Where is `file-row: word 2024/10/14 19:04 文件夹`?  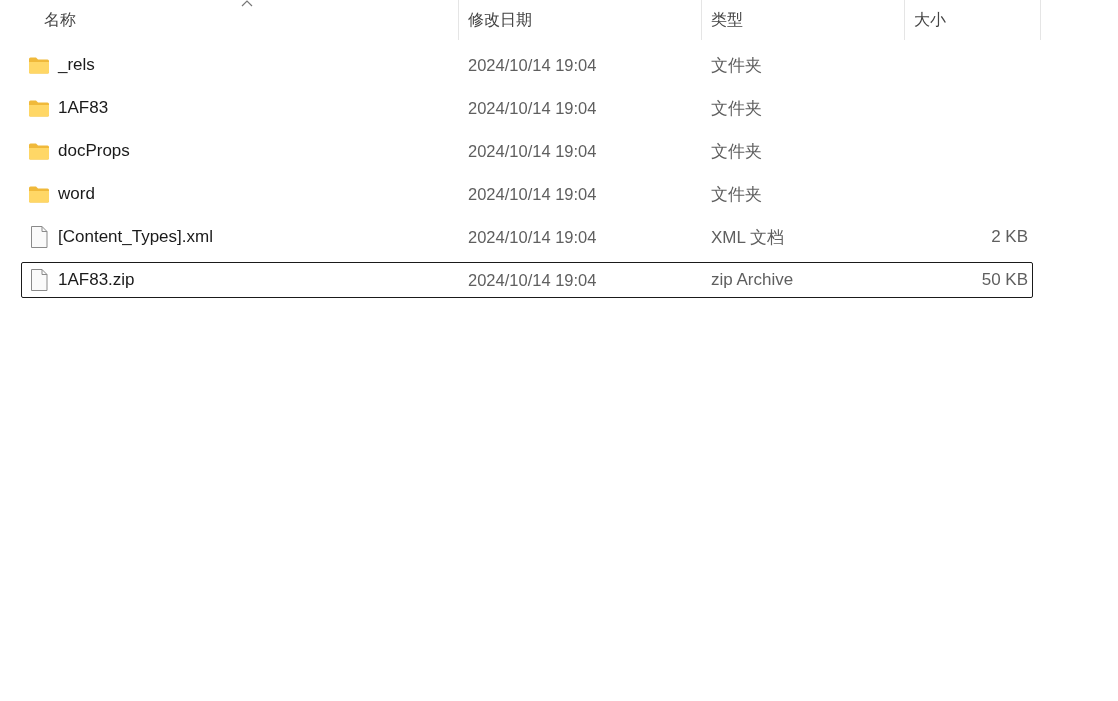 file-row: word 2024/10/14 19:04 文件夹 is located at coordinates (527, 194).